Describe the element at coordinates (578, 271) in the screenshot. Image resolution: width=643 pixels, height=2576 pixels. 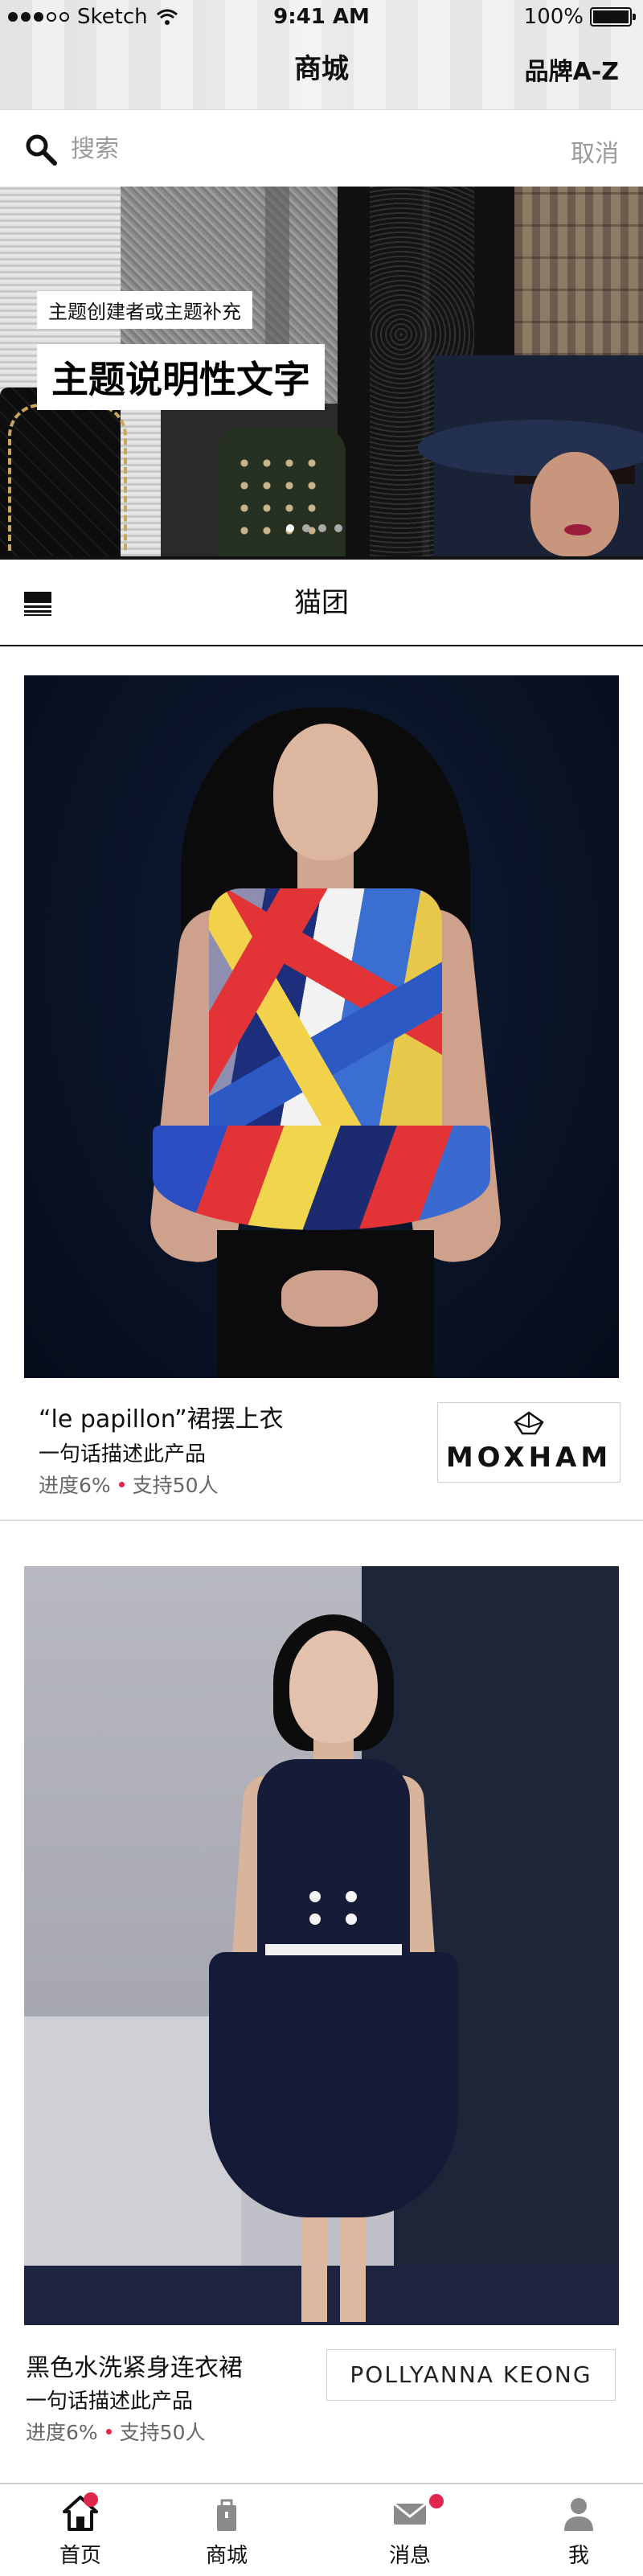
I see `banner-building-lines` at that location.